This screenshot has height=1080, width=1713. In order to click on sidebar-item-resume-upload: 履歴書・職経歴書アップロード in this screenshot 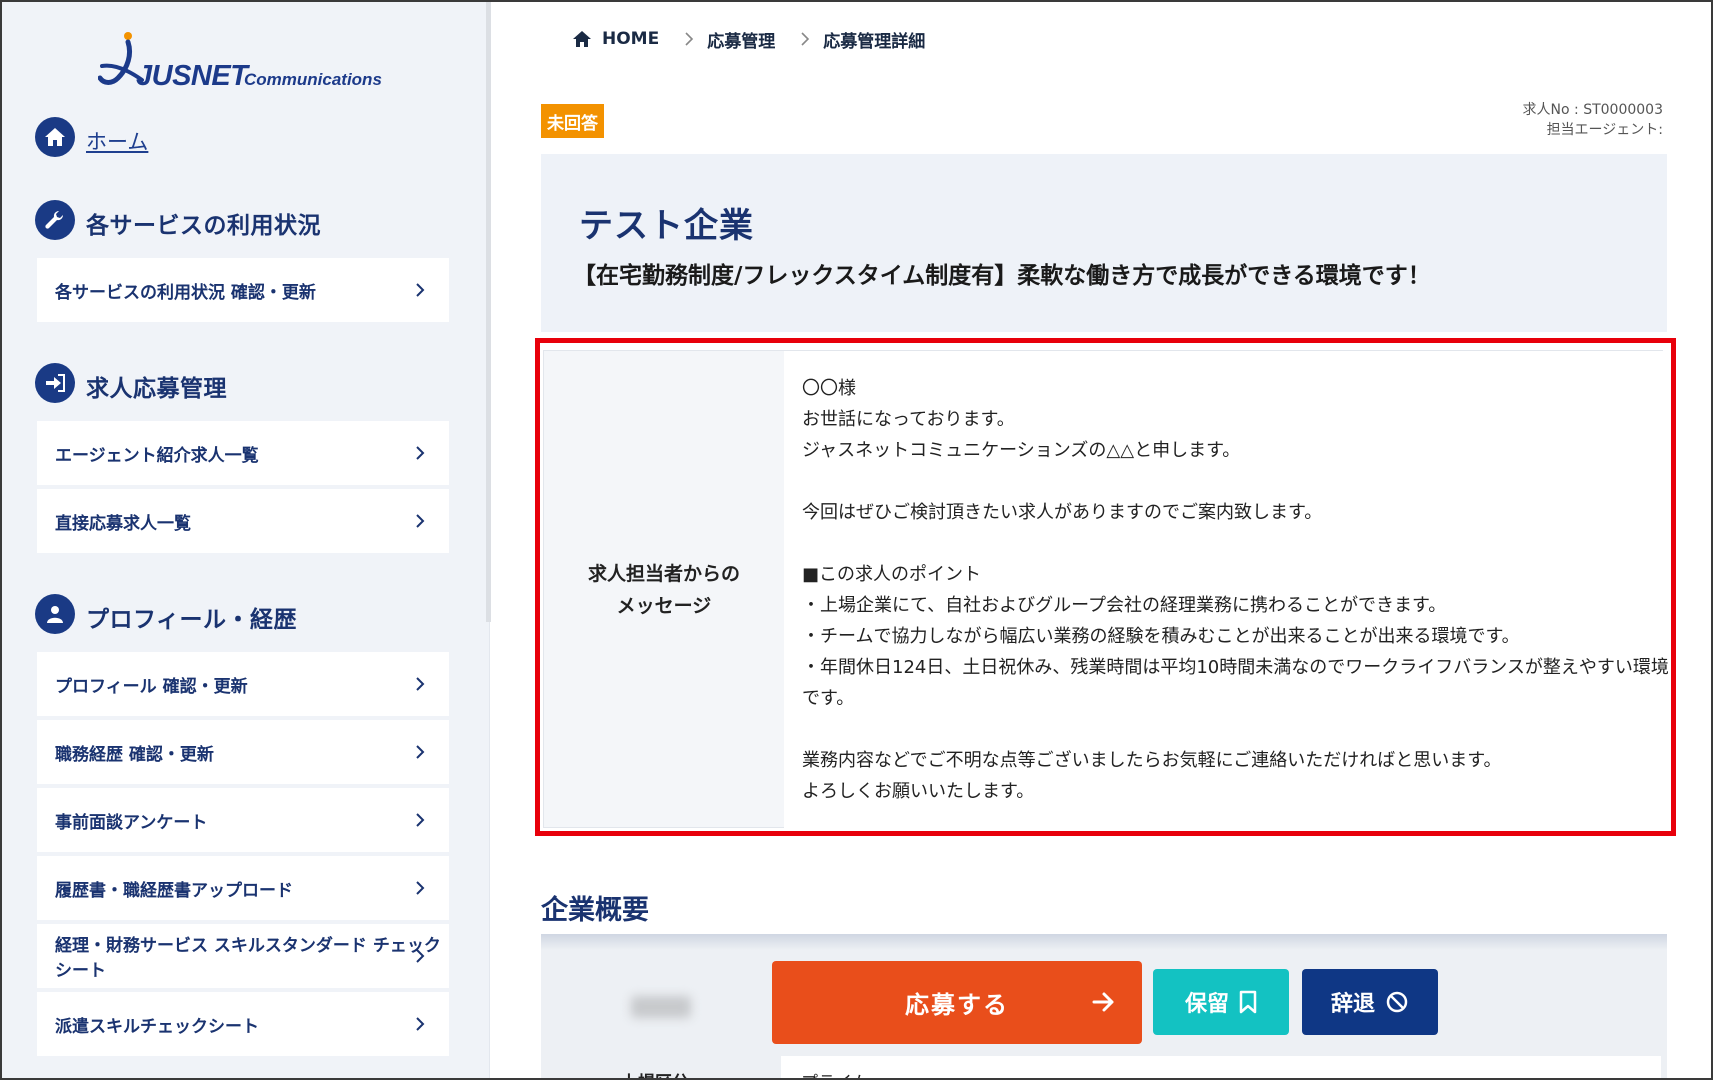, I will do `click(243, 888)`.